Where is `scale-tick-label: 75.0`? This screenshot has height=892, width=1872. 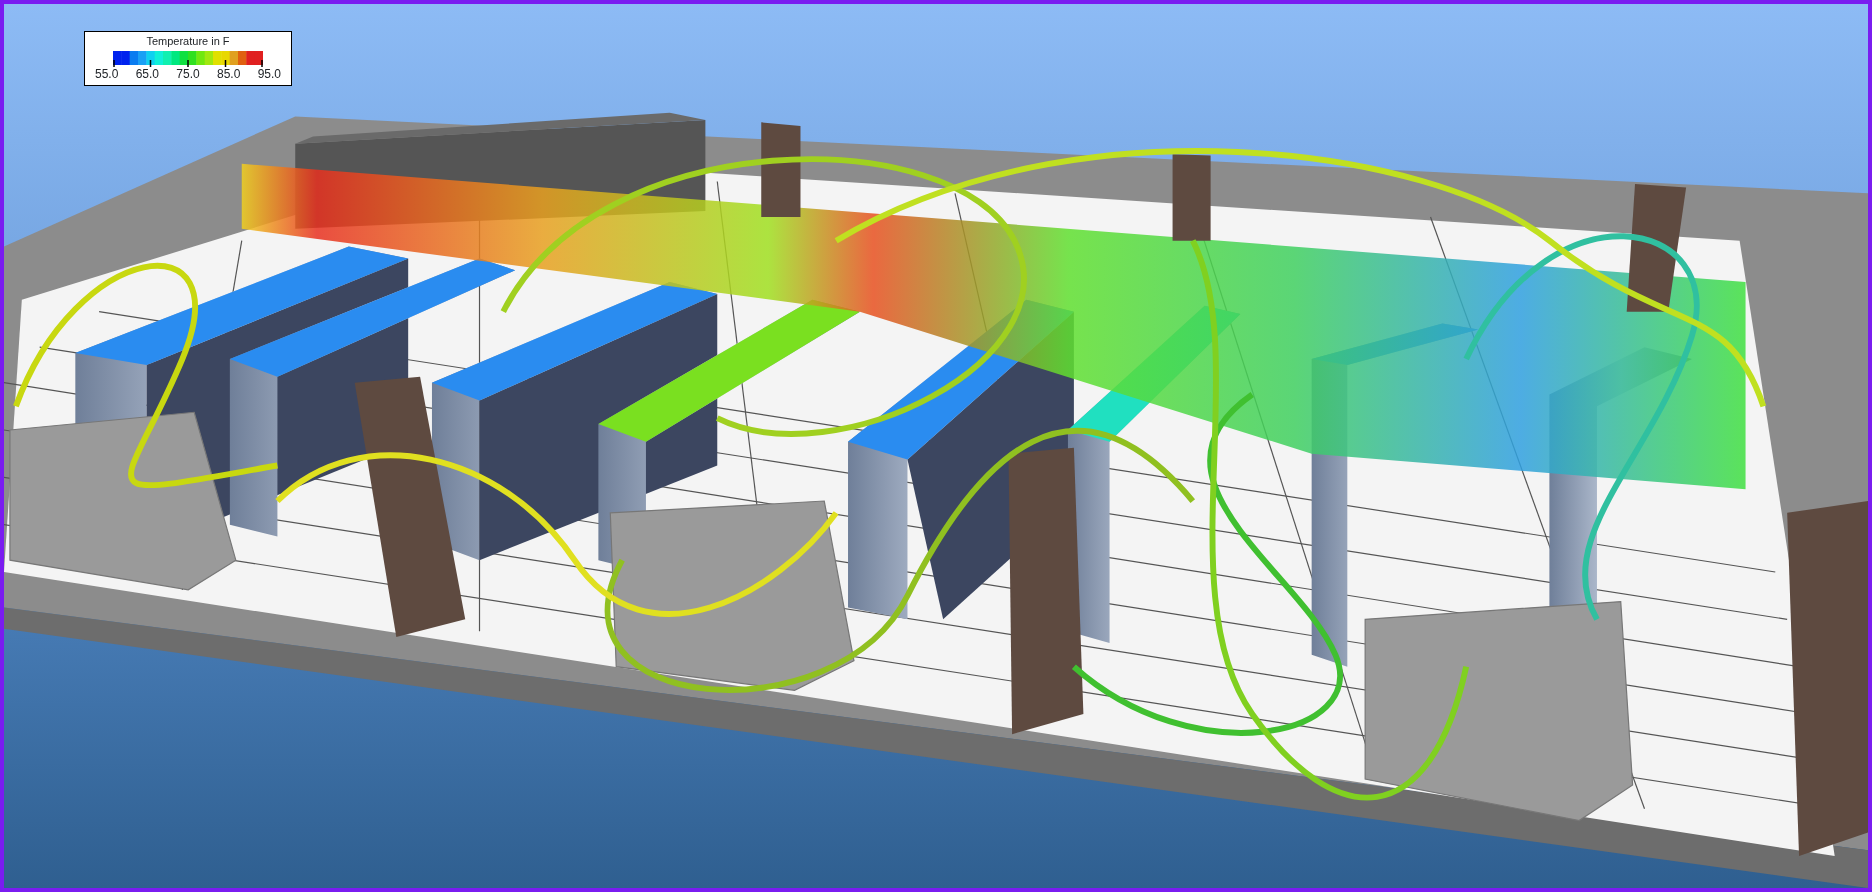 scale-tick-label: 75.0 is located at coordinates (188, 74).